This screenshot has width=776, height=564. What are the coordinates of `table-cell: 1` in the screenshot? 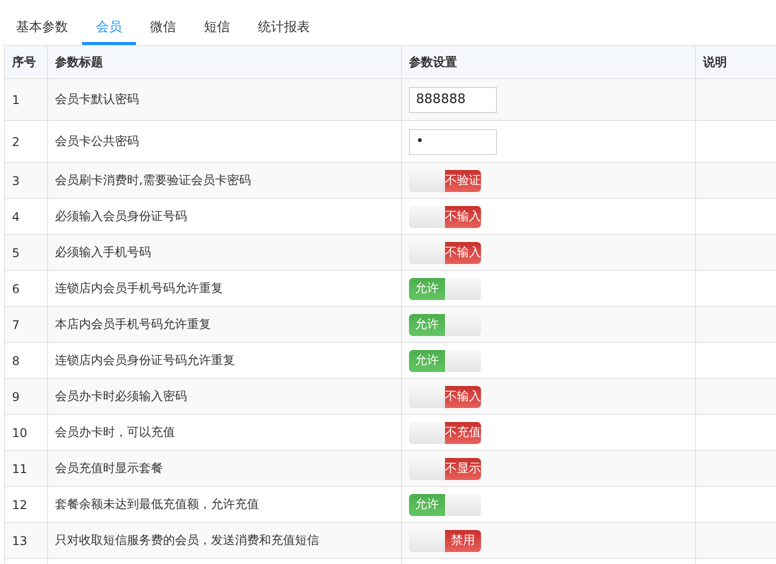 It's located at (26, 99).